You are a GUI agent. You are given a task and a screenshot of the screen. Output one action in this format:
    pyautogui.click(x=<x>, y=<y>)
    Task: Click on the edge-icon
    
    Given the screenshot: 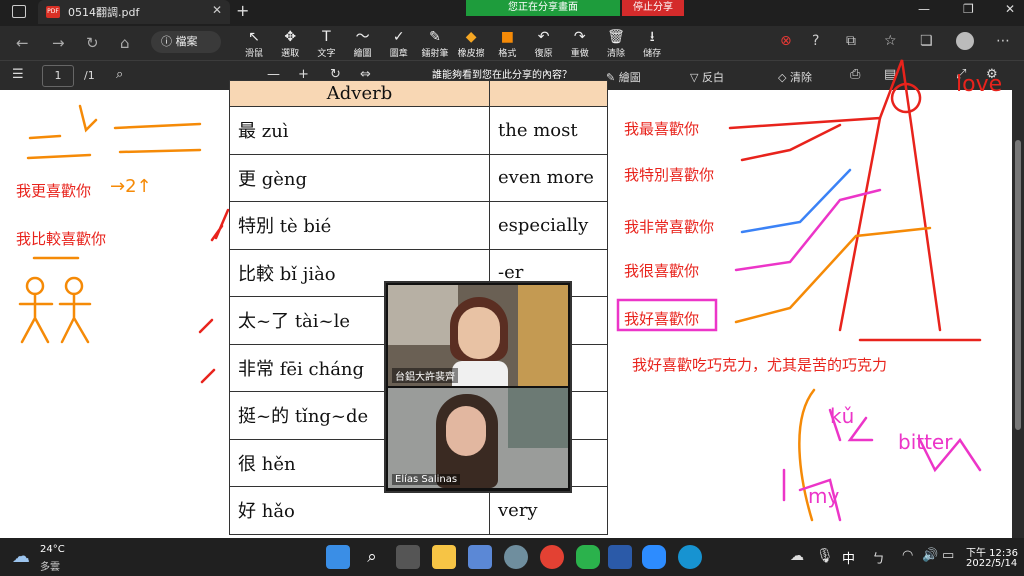 What is the action you would take?
    pyautogui.click(x=690, y=557)
    